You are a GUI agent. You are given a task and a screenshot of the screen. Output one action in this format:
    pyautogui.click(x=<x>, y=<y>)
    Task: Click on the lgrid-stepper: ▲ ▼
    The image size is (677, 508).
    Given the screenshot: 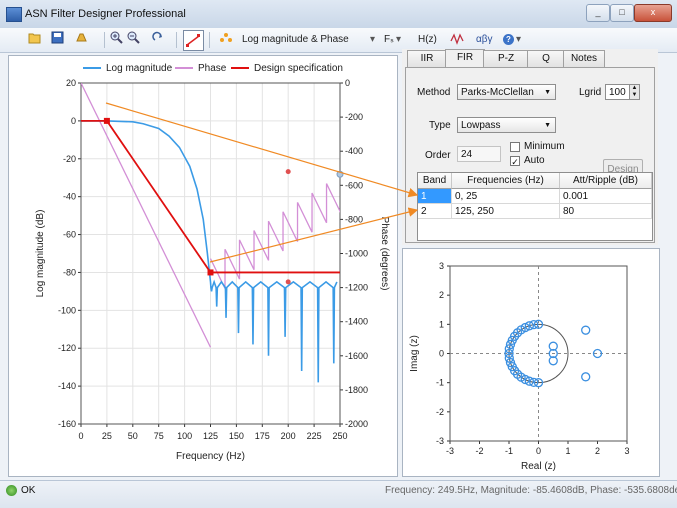 What is the action you would take?
    pyautogui.click(x=634, y=92)
    